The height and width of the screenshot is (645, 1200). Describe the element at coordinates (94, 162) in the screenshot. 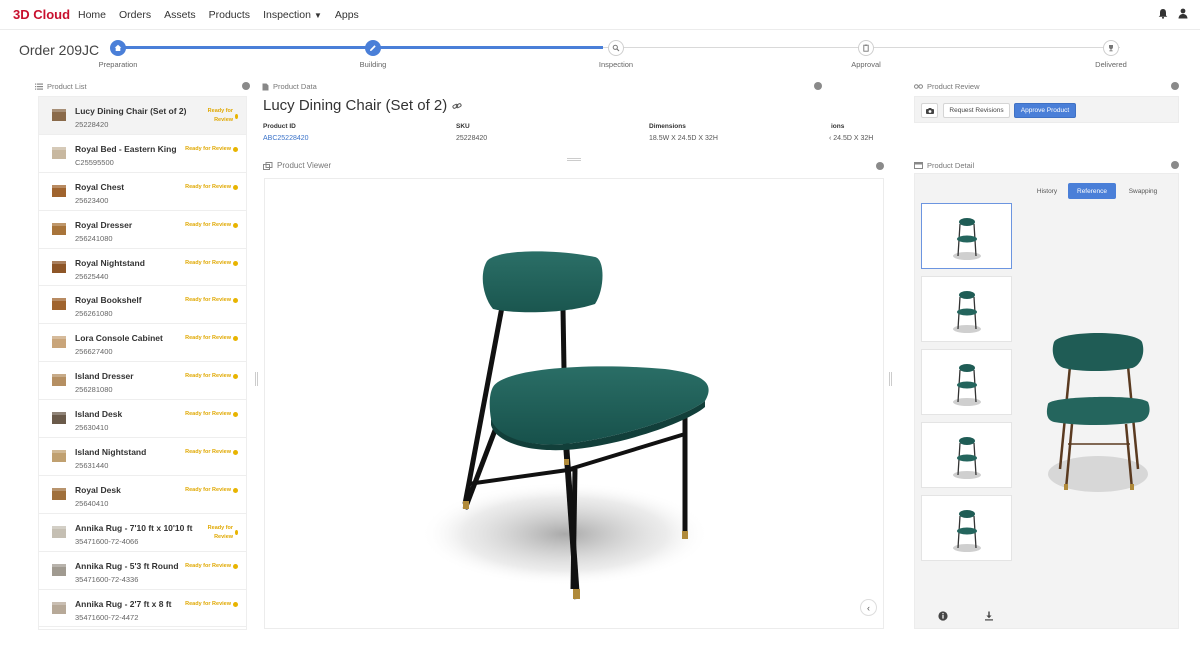

I see `product-id: C25595500` at that location.